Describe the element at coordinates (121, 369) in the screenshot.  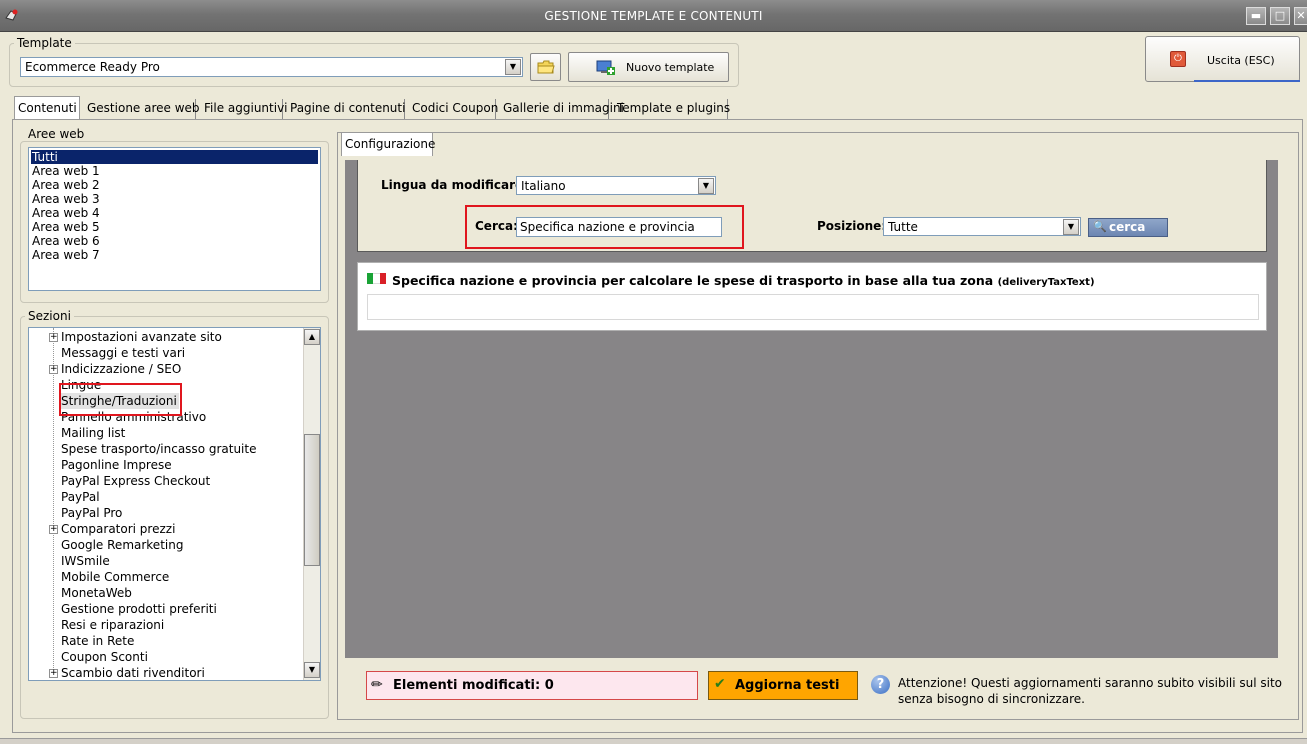
I see `tree-item: Indicizzazione / SEO` at that location.